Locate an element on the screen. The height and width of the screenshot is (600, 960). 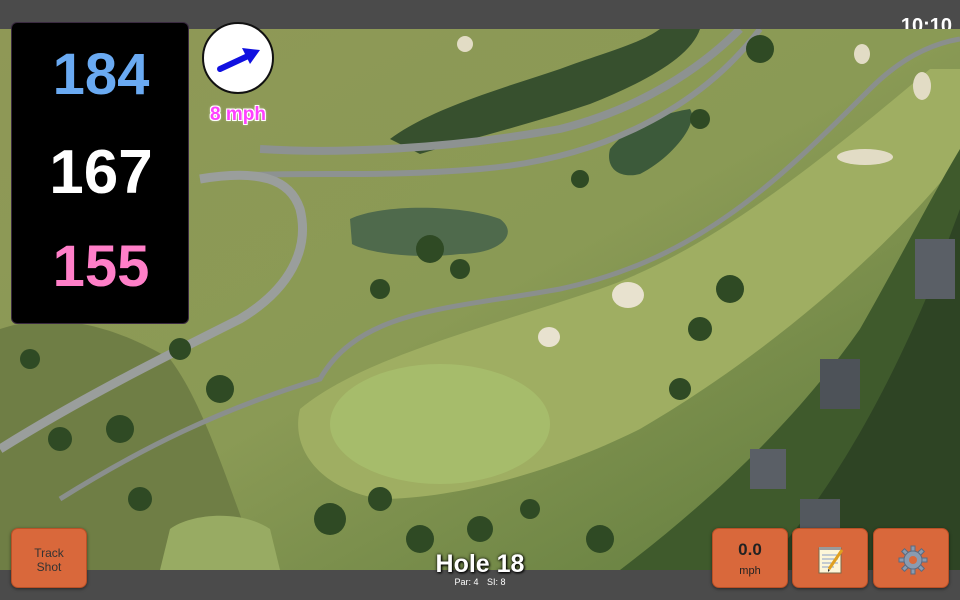
track-shot-label-line2: Shot is located at coordinates (49, 567).